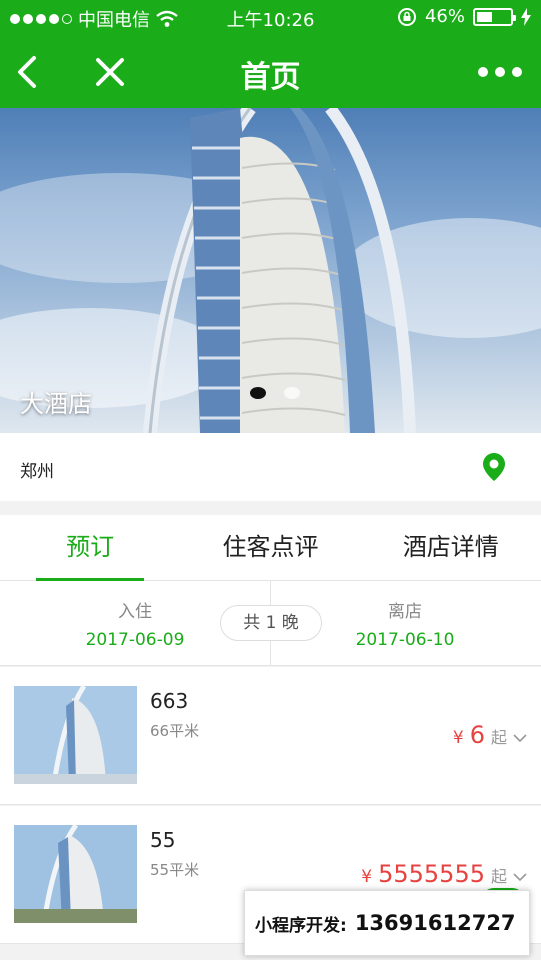 This screenshot has height=960, width=541. What do you see at coordinates (494, 16) in the screenshot?
I see `battery-icon` at bounding box center [494, 16].